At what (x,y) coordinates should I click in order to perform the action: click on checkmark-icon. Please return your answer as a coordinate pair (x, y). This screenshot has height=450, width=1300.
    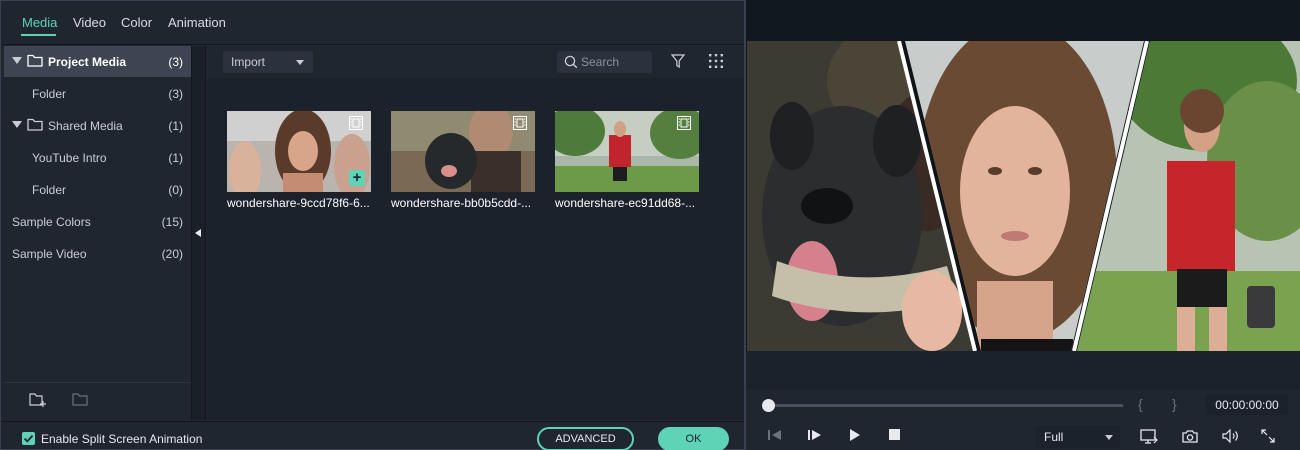
    Looking at the image, I should click on (28, 438).